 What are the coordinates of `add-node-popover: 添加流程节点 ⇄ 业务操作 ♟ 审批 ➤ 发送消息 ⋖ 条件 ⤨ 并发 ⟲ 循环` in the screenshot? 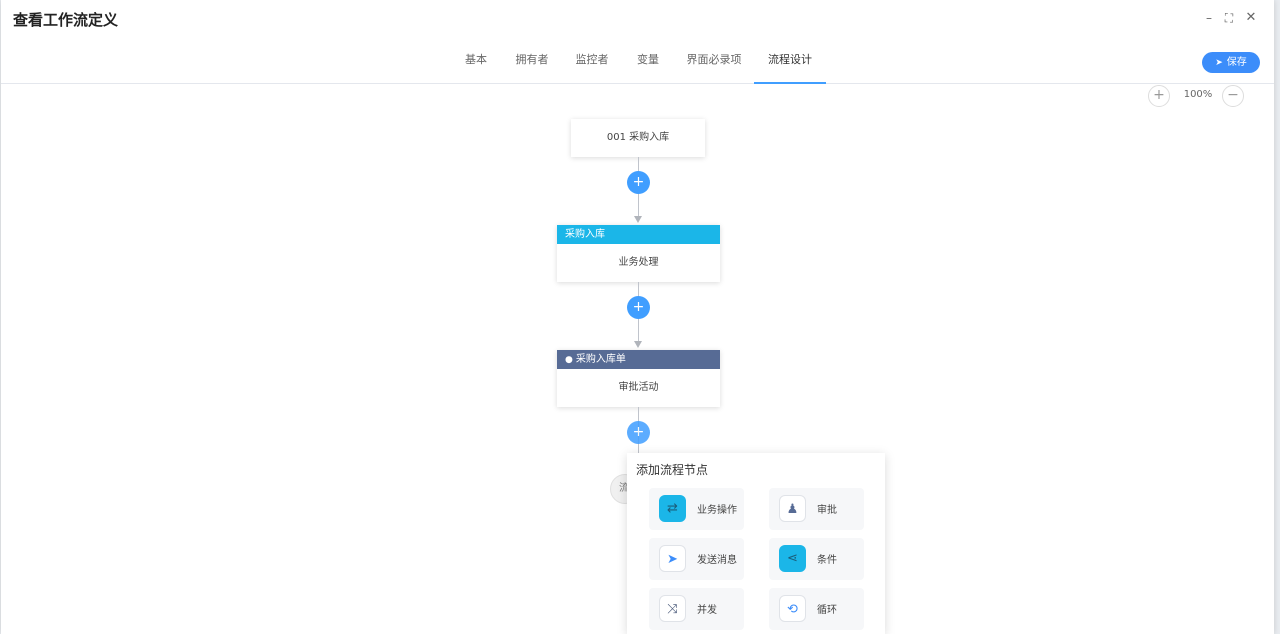 It's located at (756, 543).